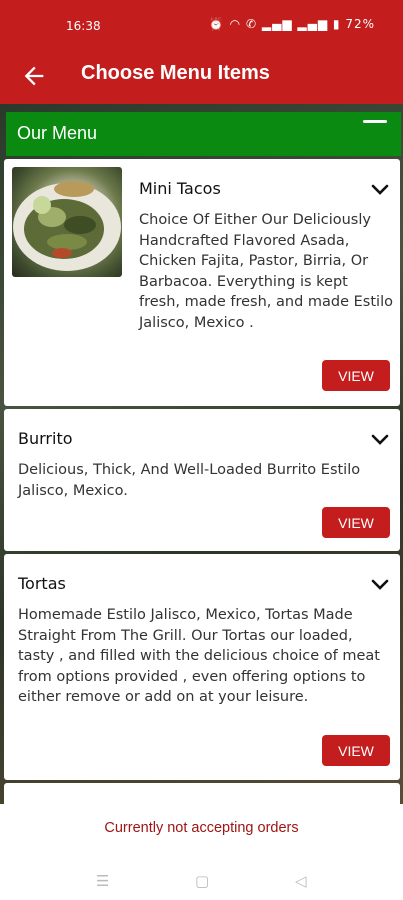 This screenshot has height=900, width=403. Describe the element at coordinates (301, 881) in the screenshot. I see `back-nav-icon: ◁` at that location.